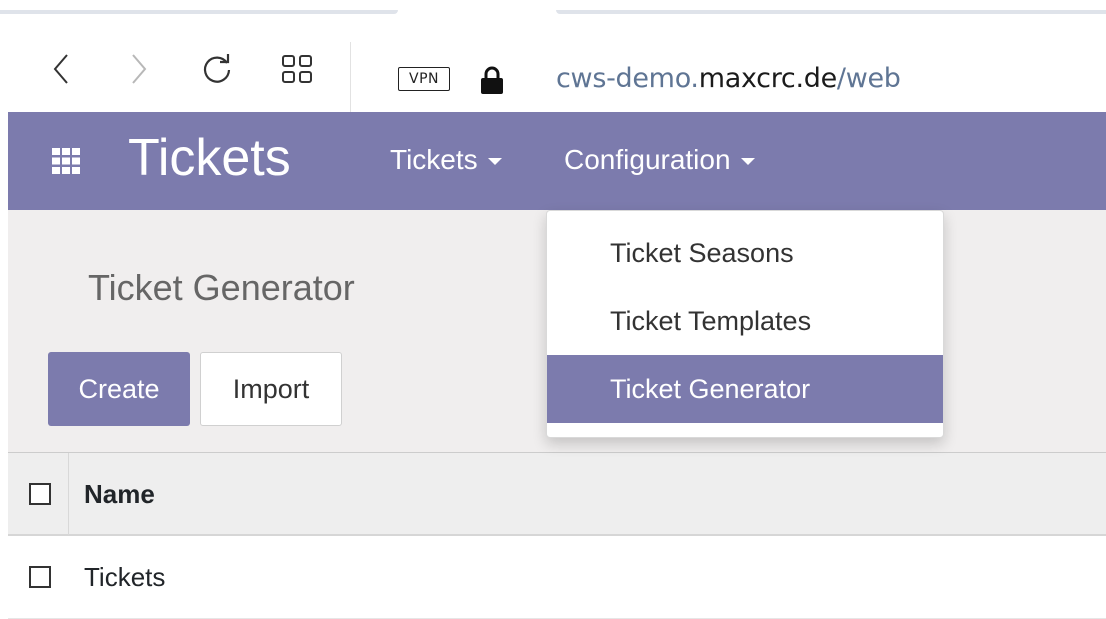  What do you see at coordinates (557, 494) in the screenshot?
I see `list-header: Name` at bounding box center [557, 494].